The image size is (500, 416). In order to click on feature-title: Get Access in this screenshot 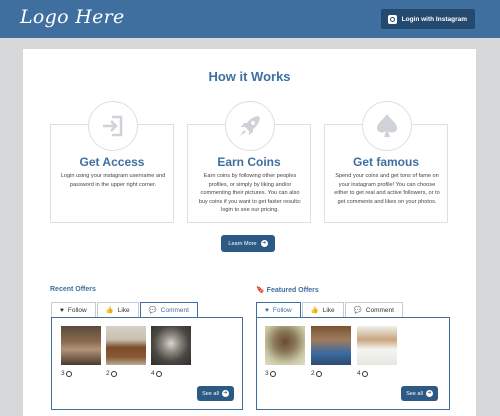, I will do `click(112, 162)`.